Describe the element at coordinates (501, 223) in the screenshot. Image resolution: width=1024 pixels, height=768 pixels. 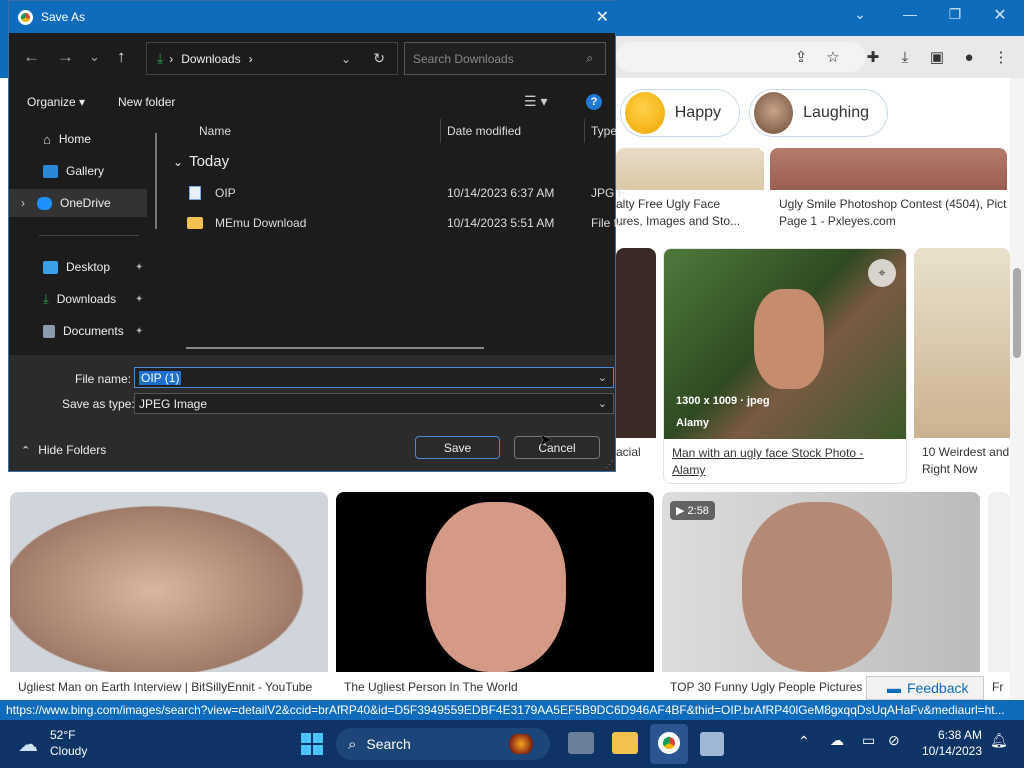
I see `file-date: 10/14/2023 5:51 AM` at that location.